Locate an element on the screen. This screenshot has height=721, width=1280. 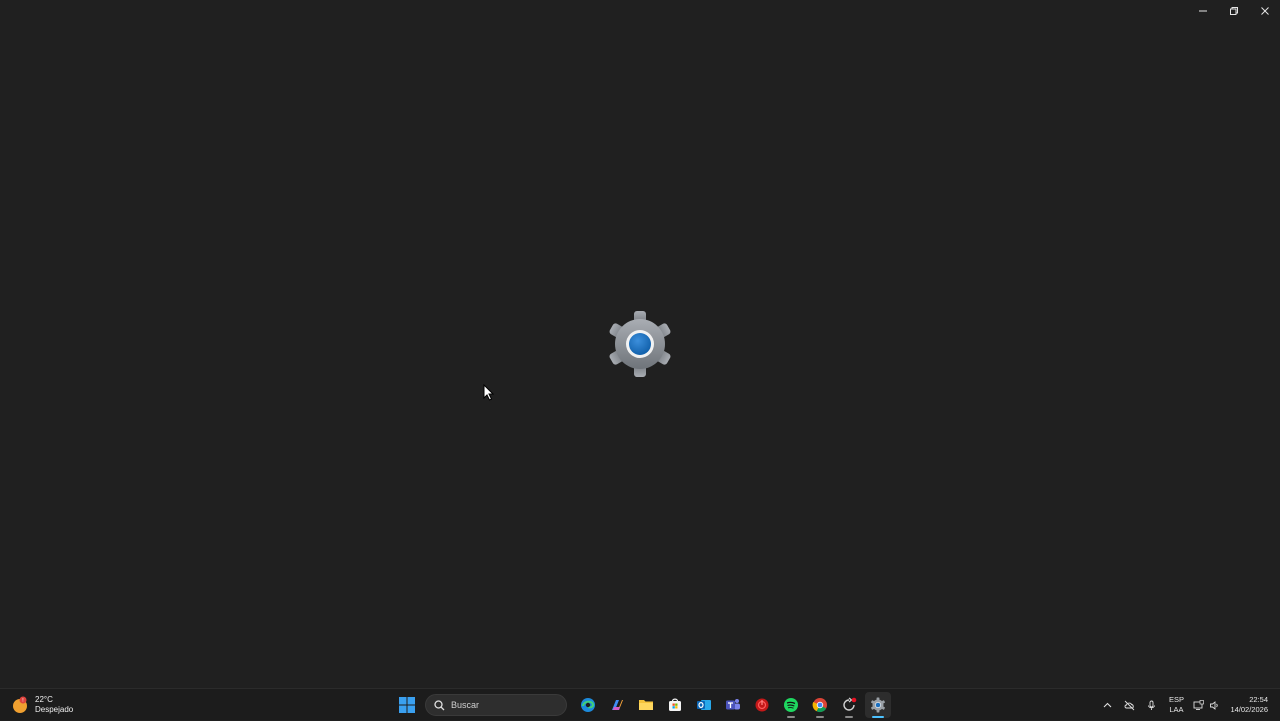
weather-widget: ! 22°C Despejado is located at coordinates (41, 705).